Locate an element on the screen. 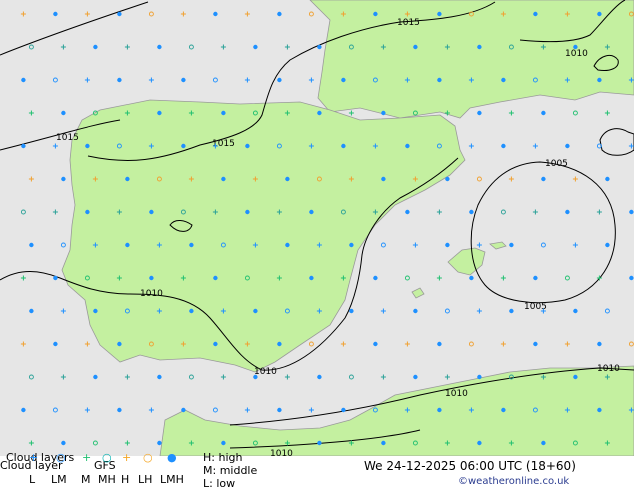 The image size is (634, 490). legend-datetime: We 24-12-2025 06:00 UTC (18+60) is located at coordinates (470, 466).